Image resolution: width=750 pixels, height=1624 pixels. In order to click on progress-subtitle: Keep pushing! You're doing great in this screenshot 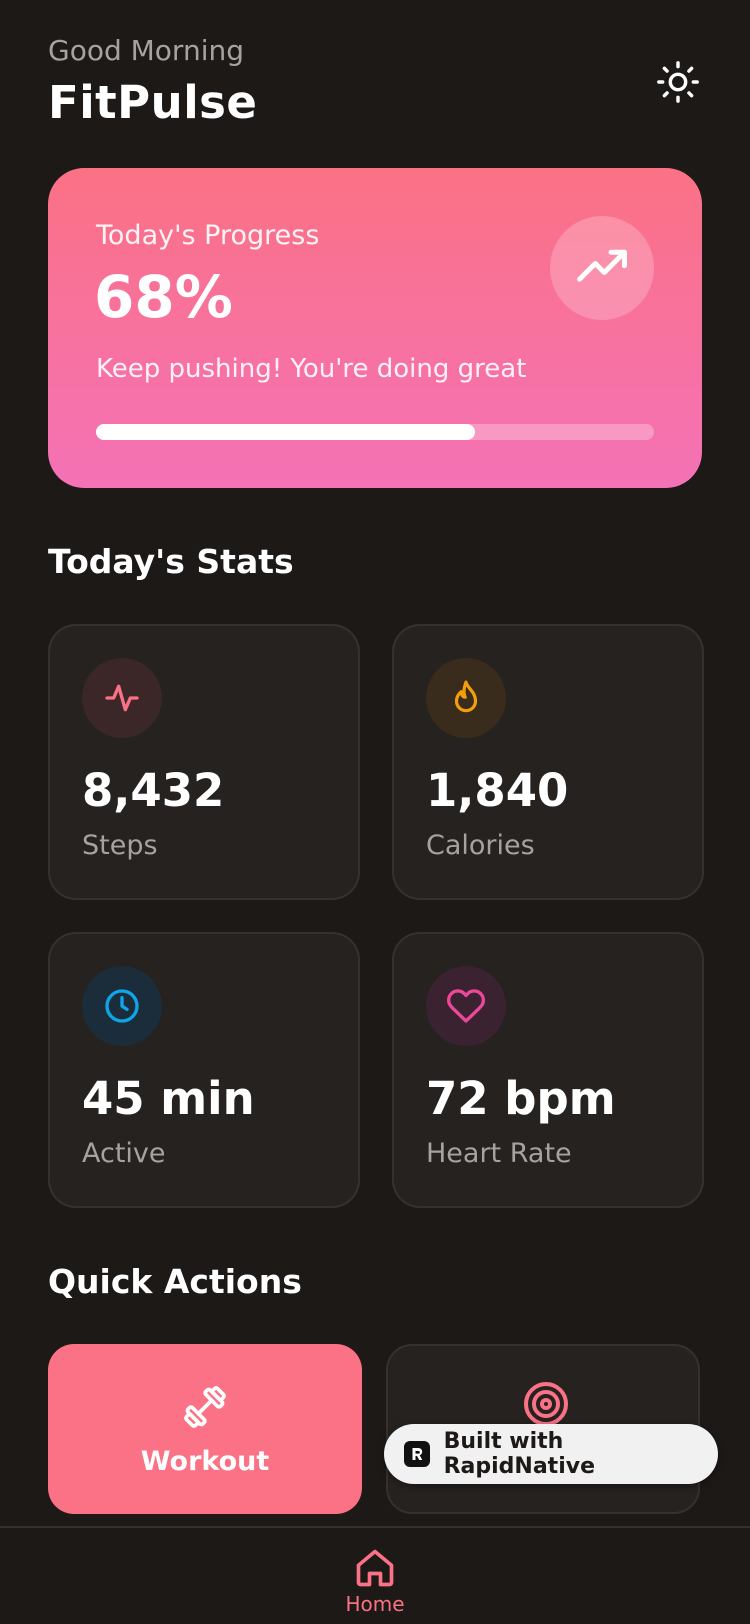, I will do `click(311, 369)`.